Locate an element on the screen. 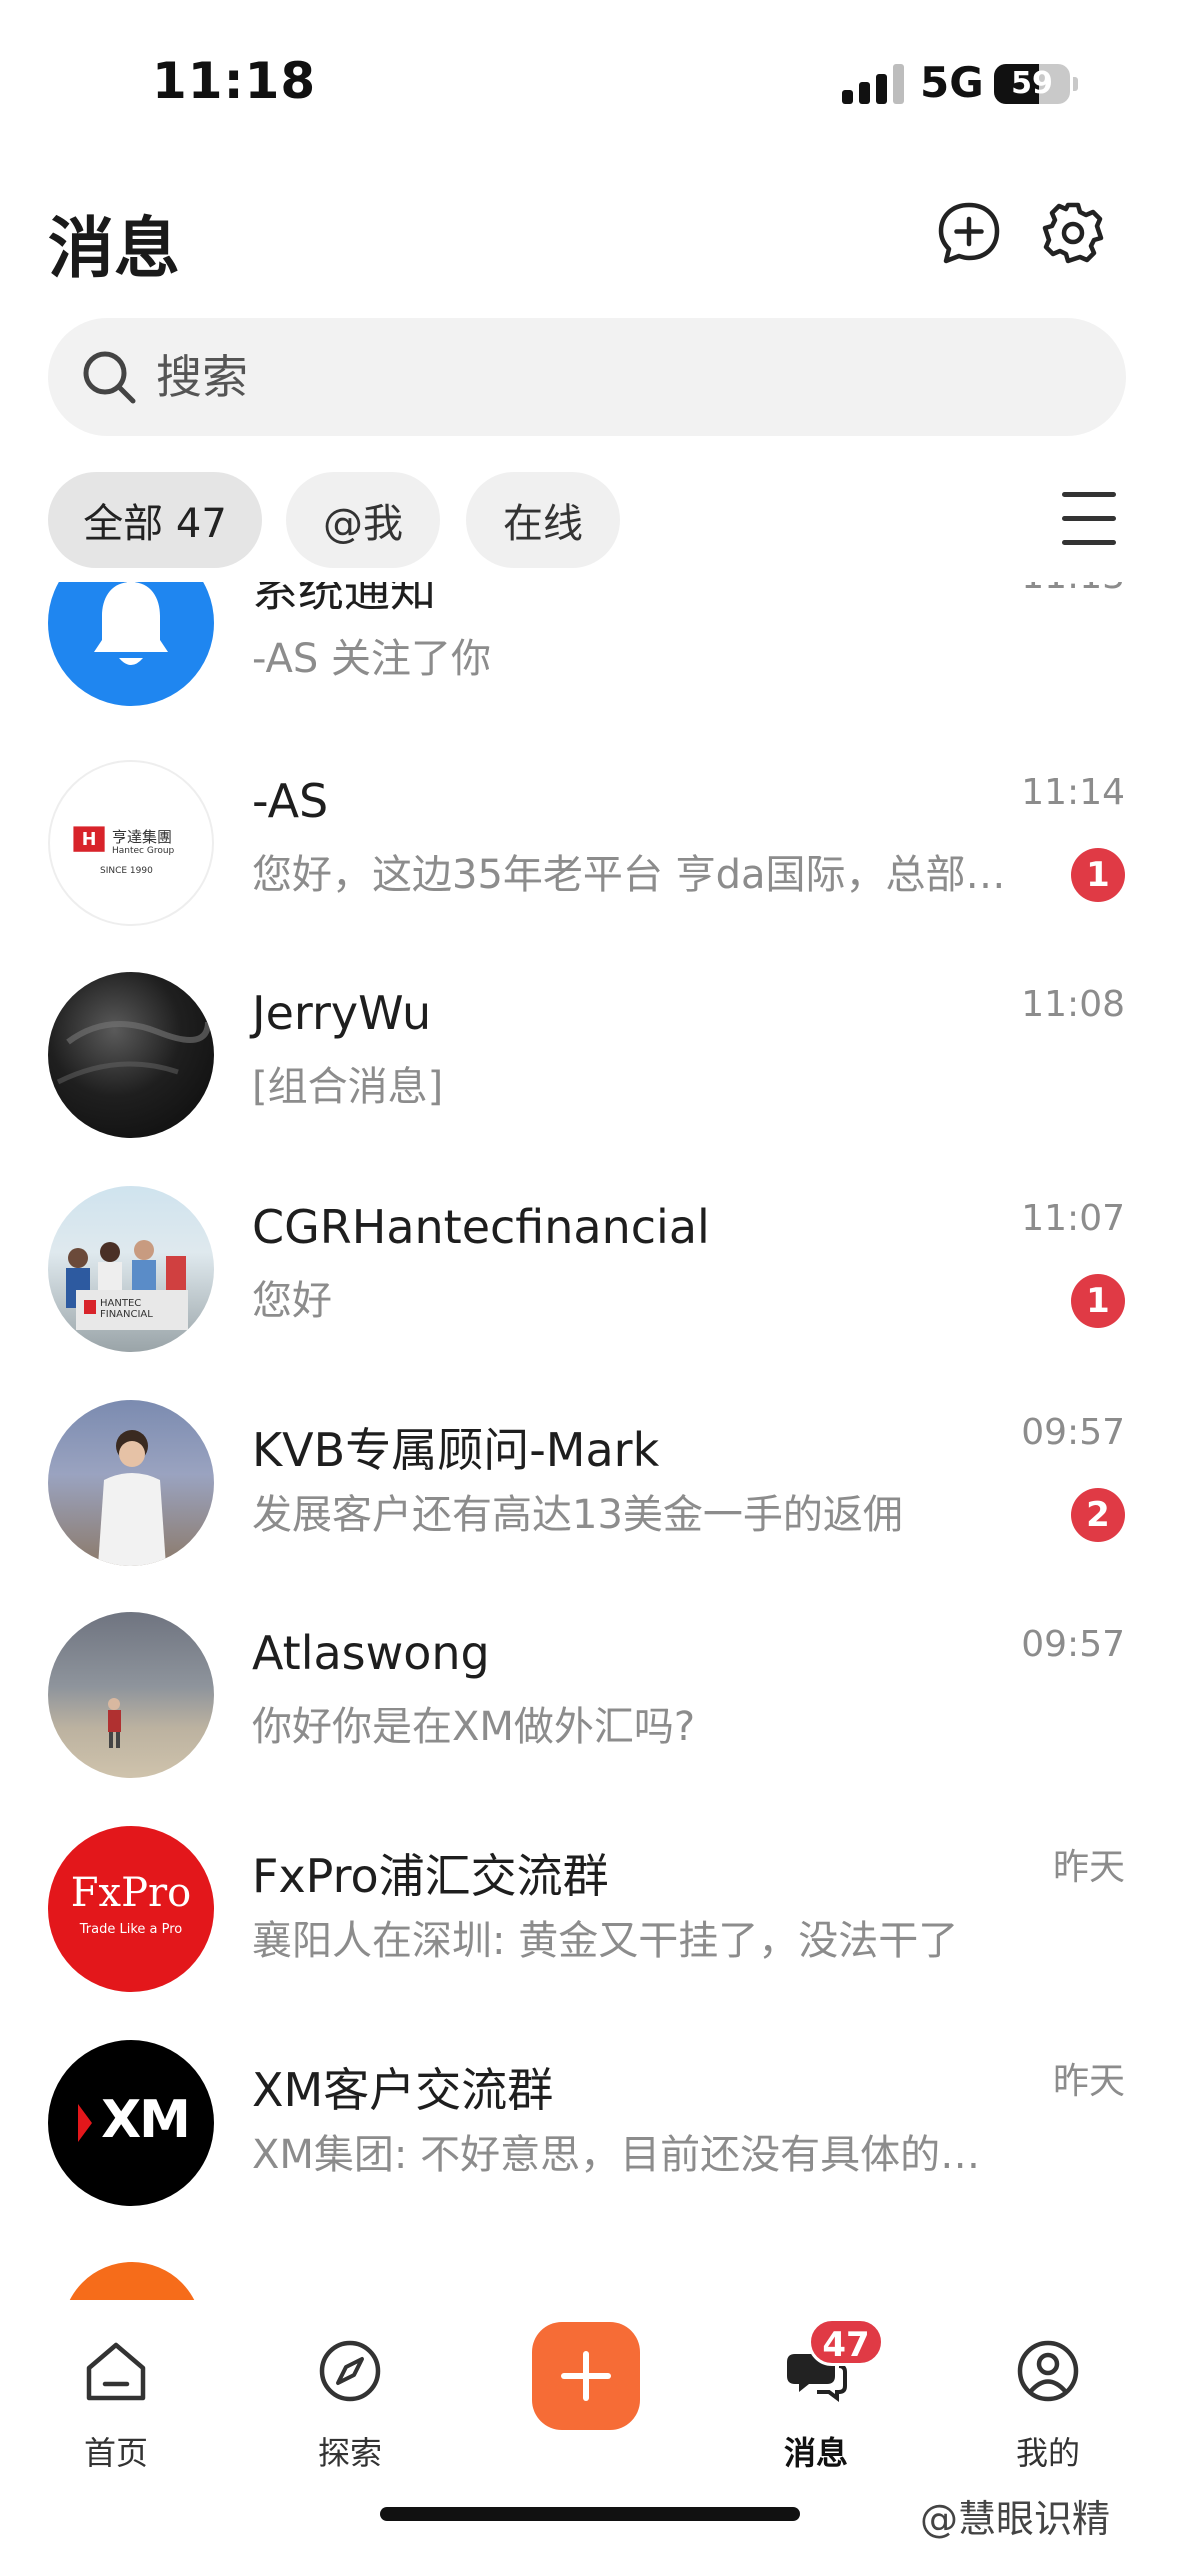  new-chat-button is located at coordinates (969, 233).